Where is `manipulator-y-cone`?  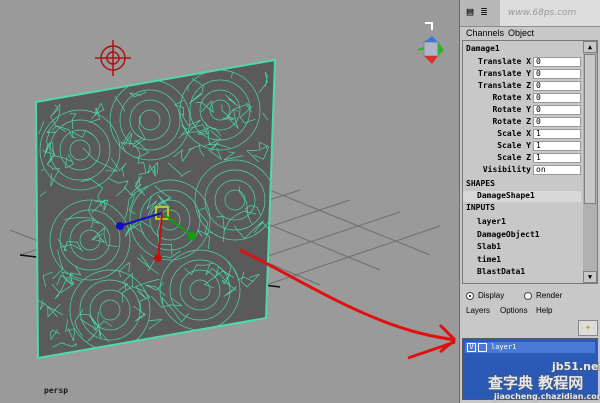 manipulator-y-cone is located at coordinates (158, 258).